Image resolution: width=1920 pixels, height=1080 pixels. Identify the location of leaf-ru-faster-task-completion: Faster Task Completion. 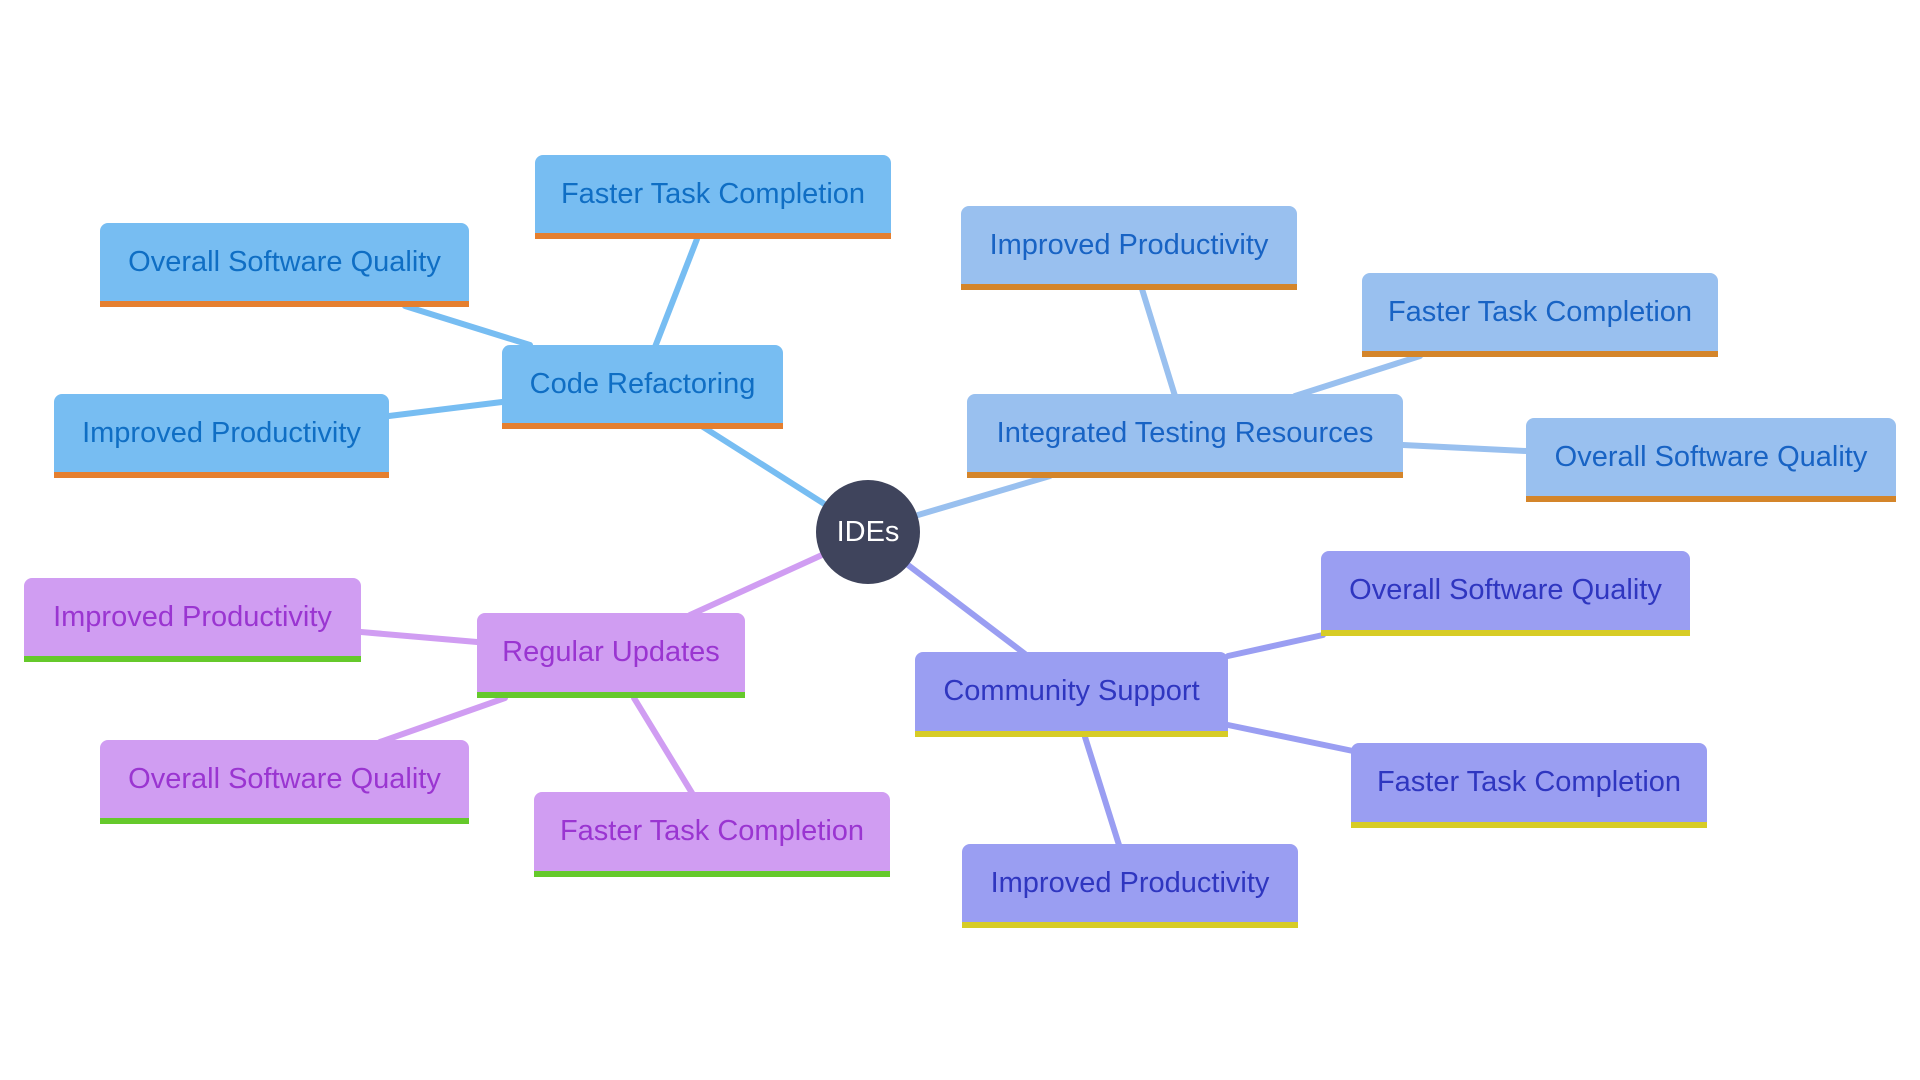
(712, 834).